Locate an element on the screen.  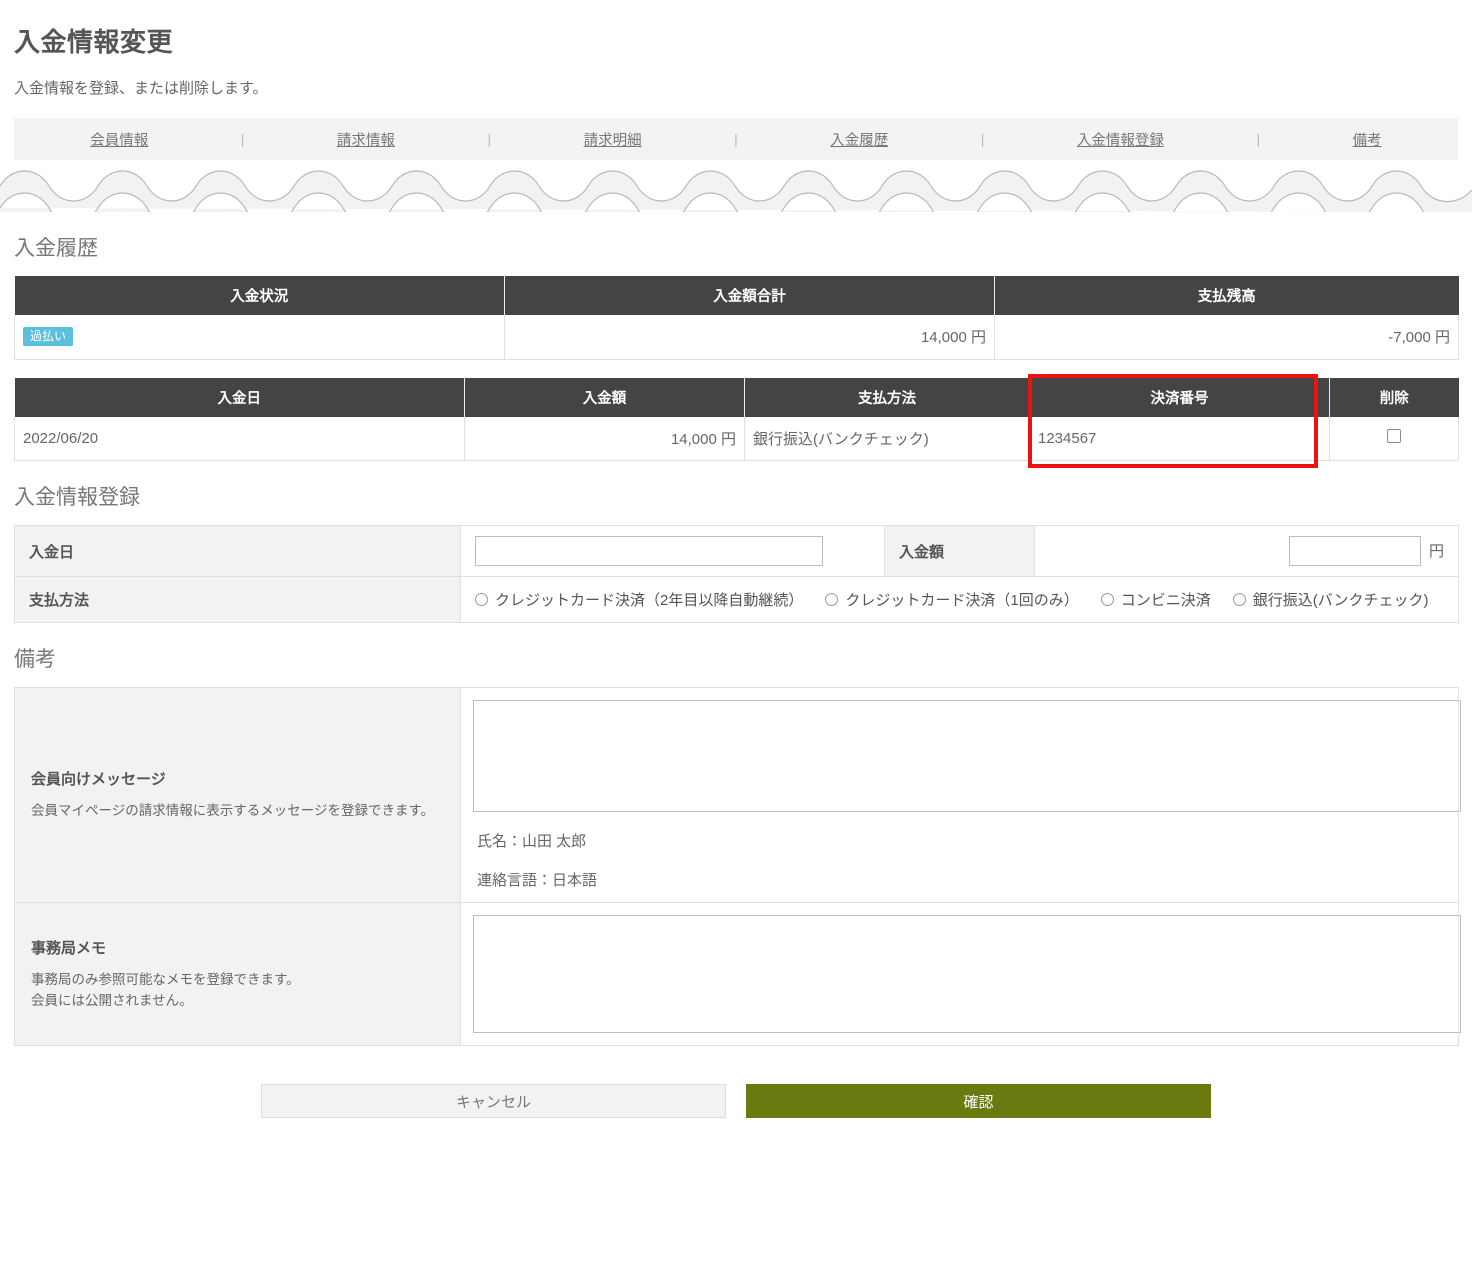
page-description: 入金情報を登録、または削除します。 is located at coordinates (141, 88).